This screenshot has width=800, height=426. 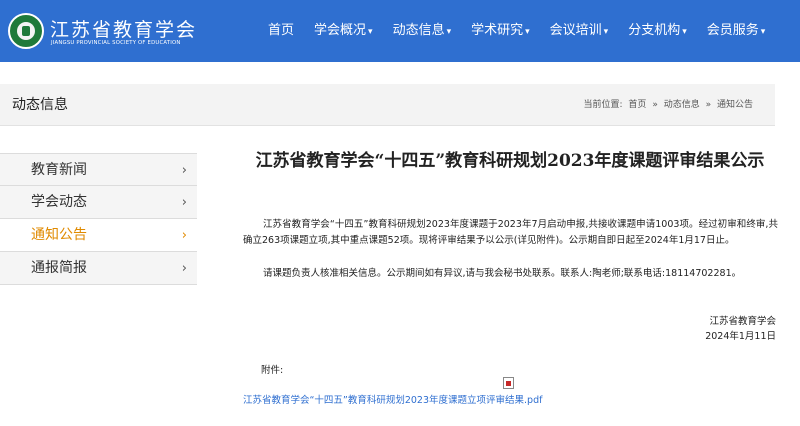 What do you see at coordinates (575, 30) in the screenshot?
I see `nav-label: 会议培训` at bounding box center [575, 30].